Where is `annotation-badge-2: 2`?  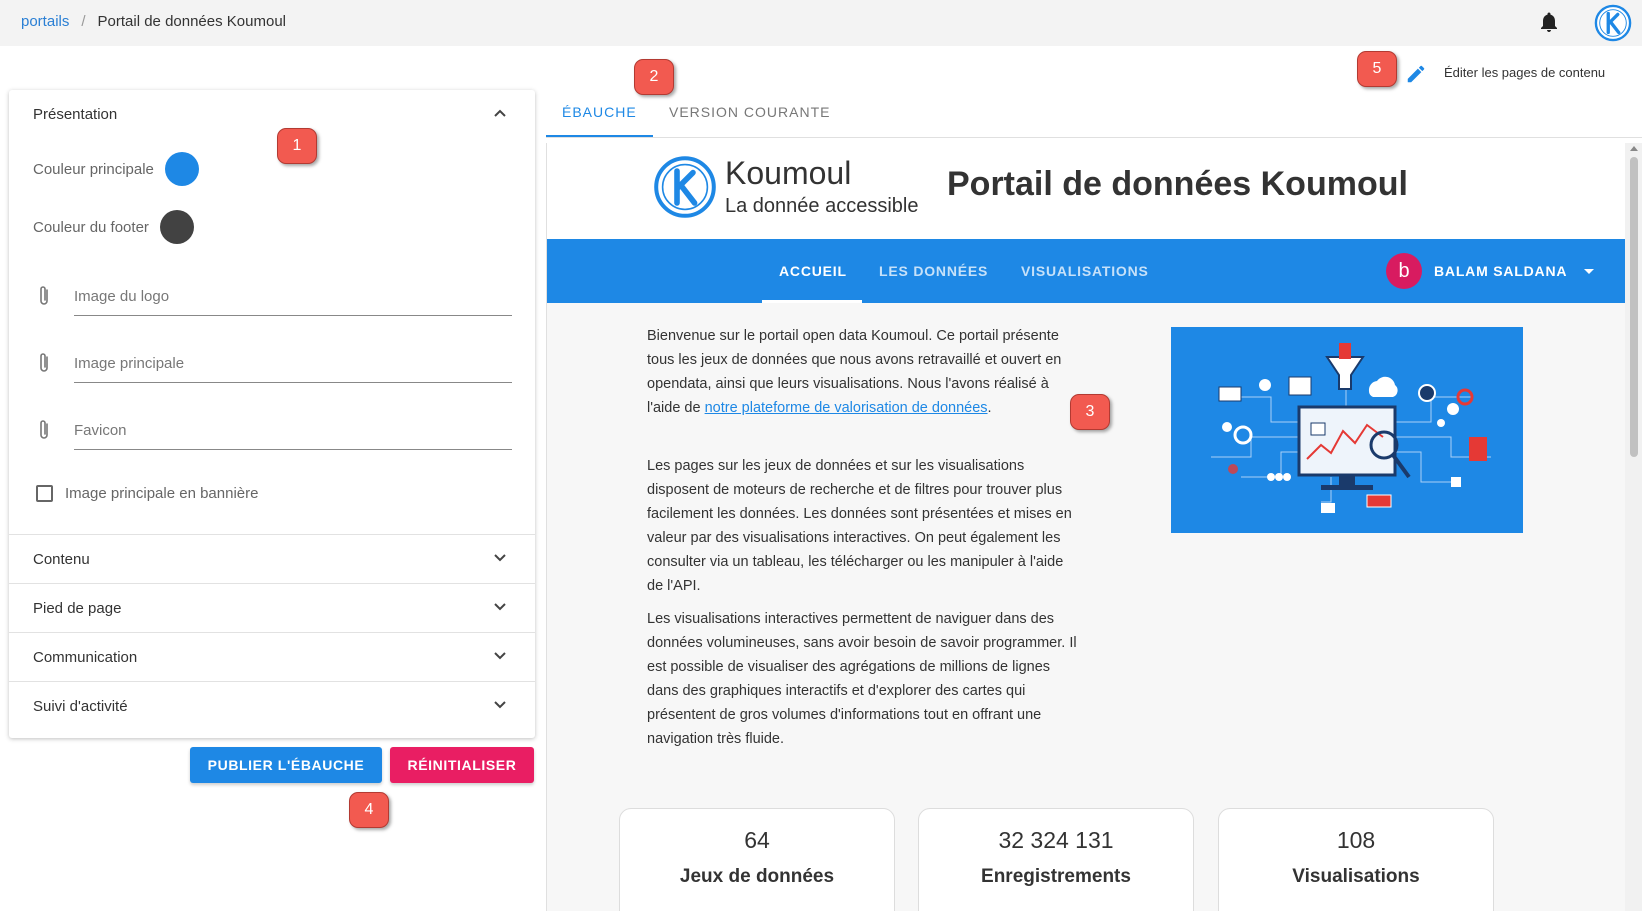 annotation-badge-2: 2 is located at coordinates (654, 77).